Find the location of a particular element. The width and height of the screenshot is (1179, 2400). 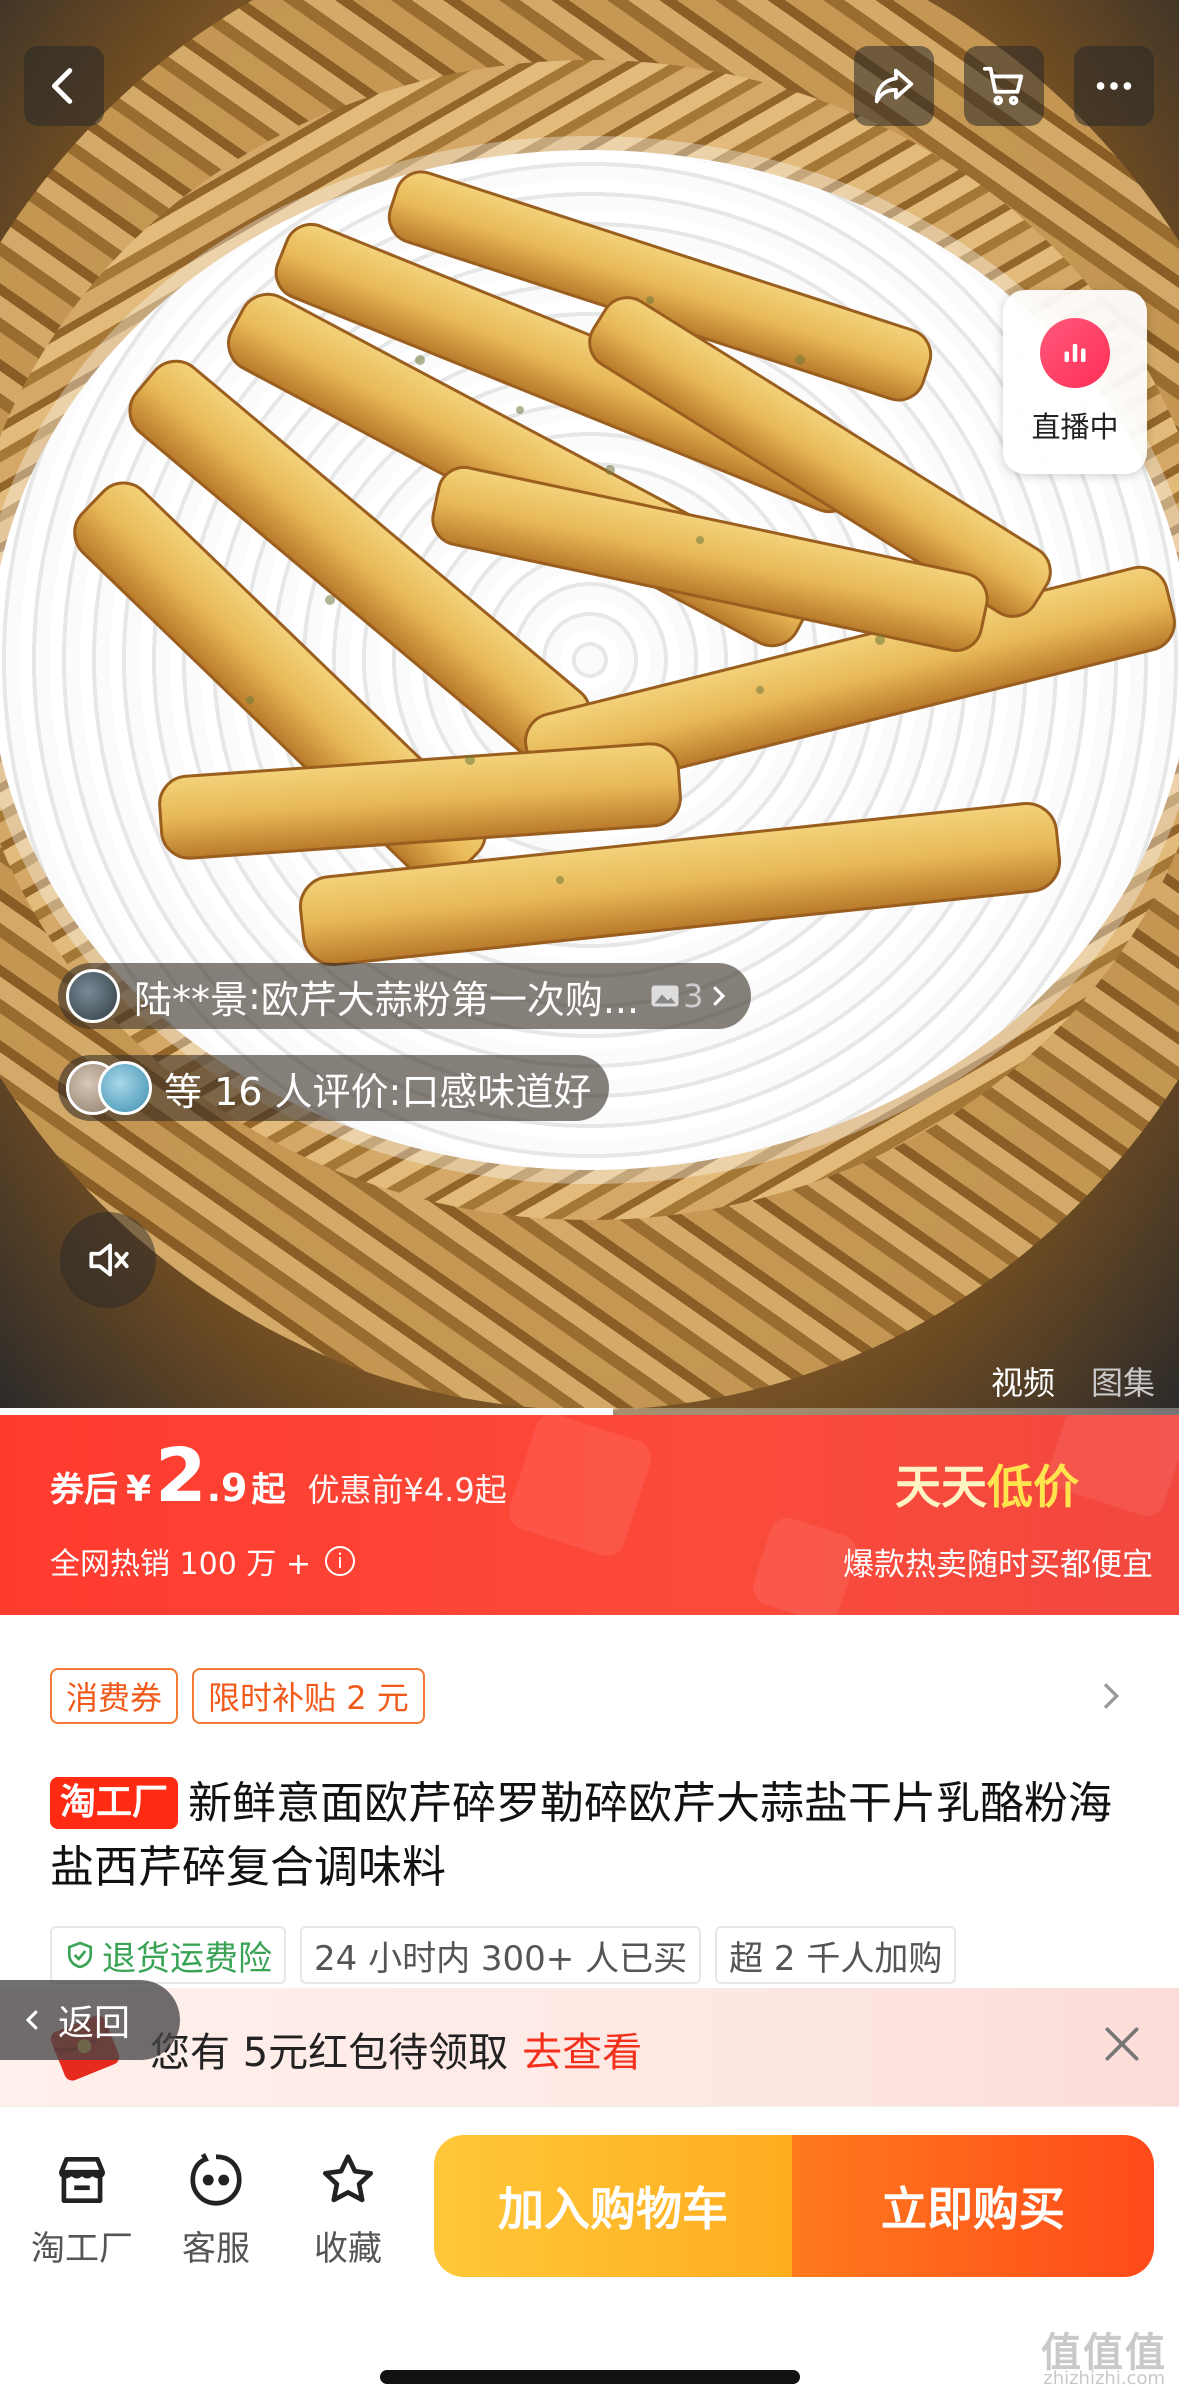

service-tags: 退货运费险 24 小时内 300+ 人已买 超 2 千人加购 is located at coordinates (503, 1955).